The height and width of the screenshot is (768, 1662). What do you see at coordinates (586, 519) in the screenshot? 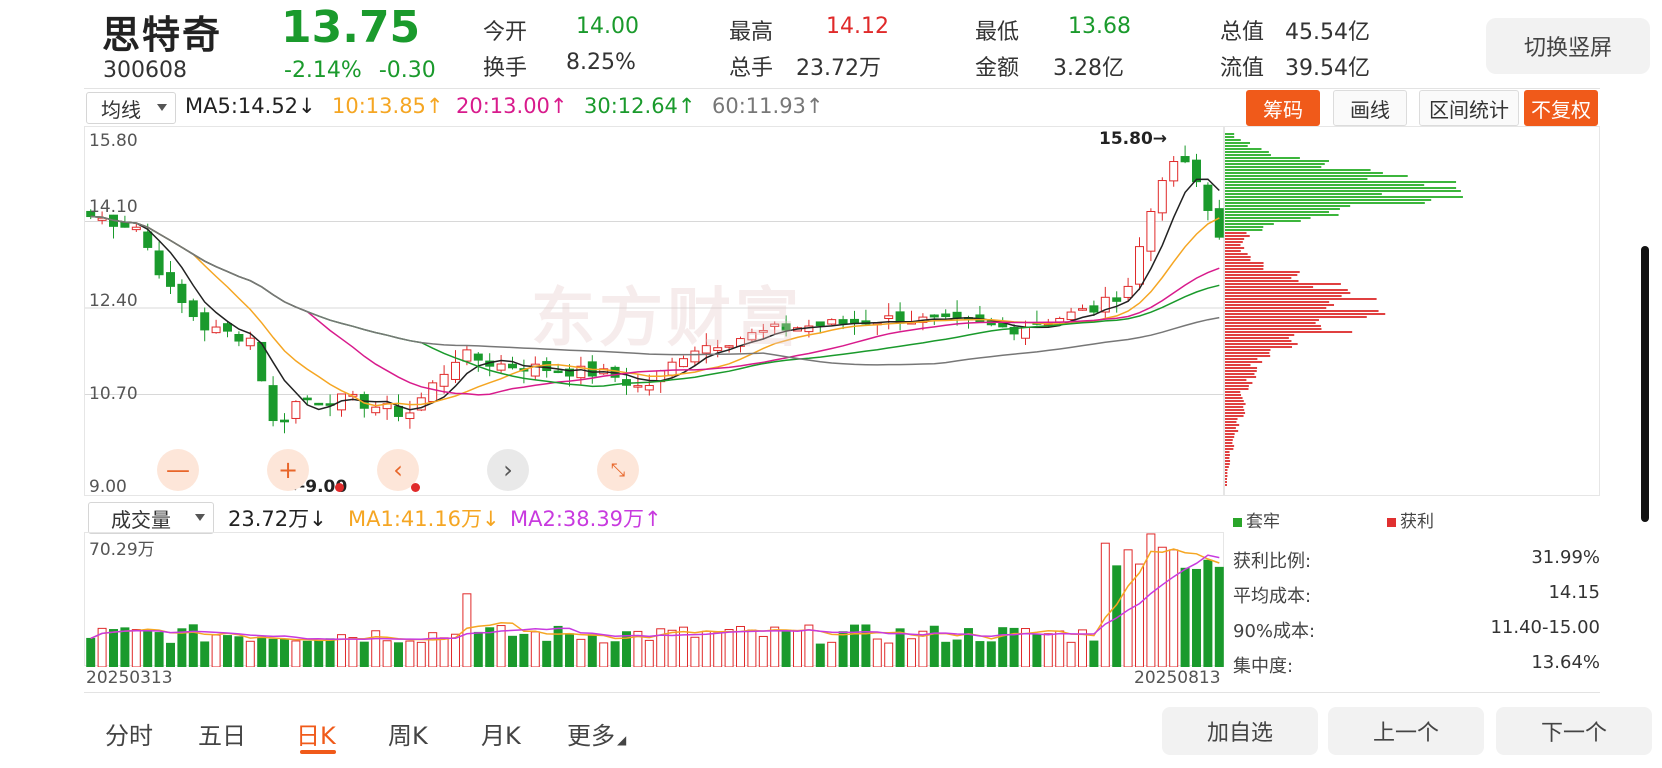
I see `volume-ma2: MA2:38.39万↑` at bounding box center [586, 519].